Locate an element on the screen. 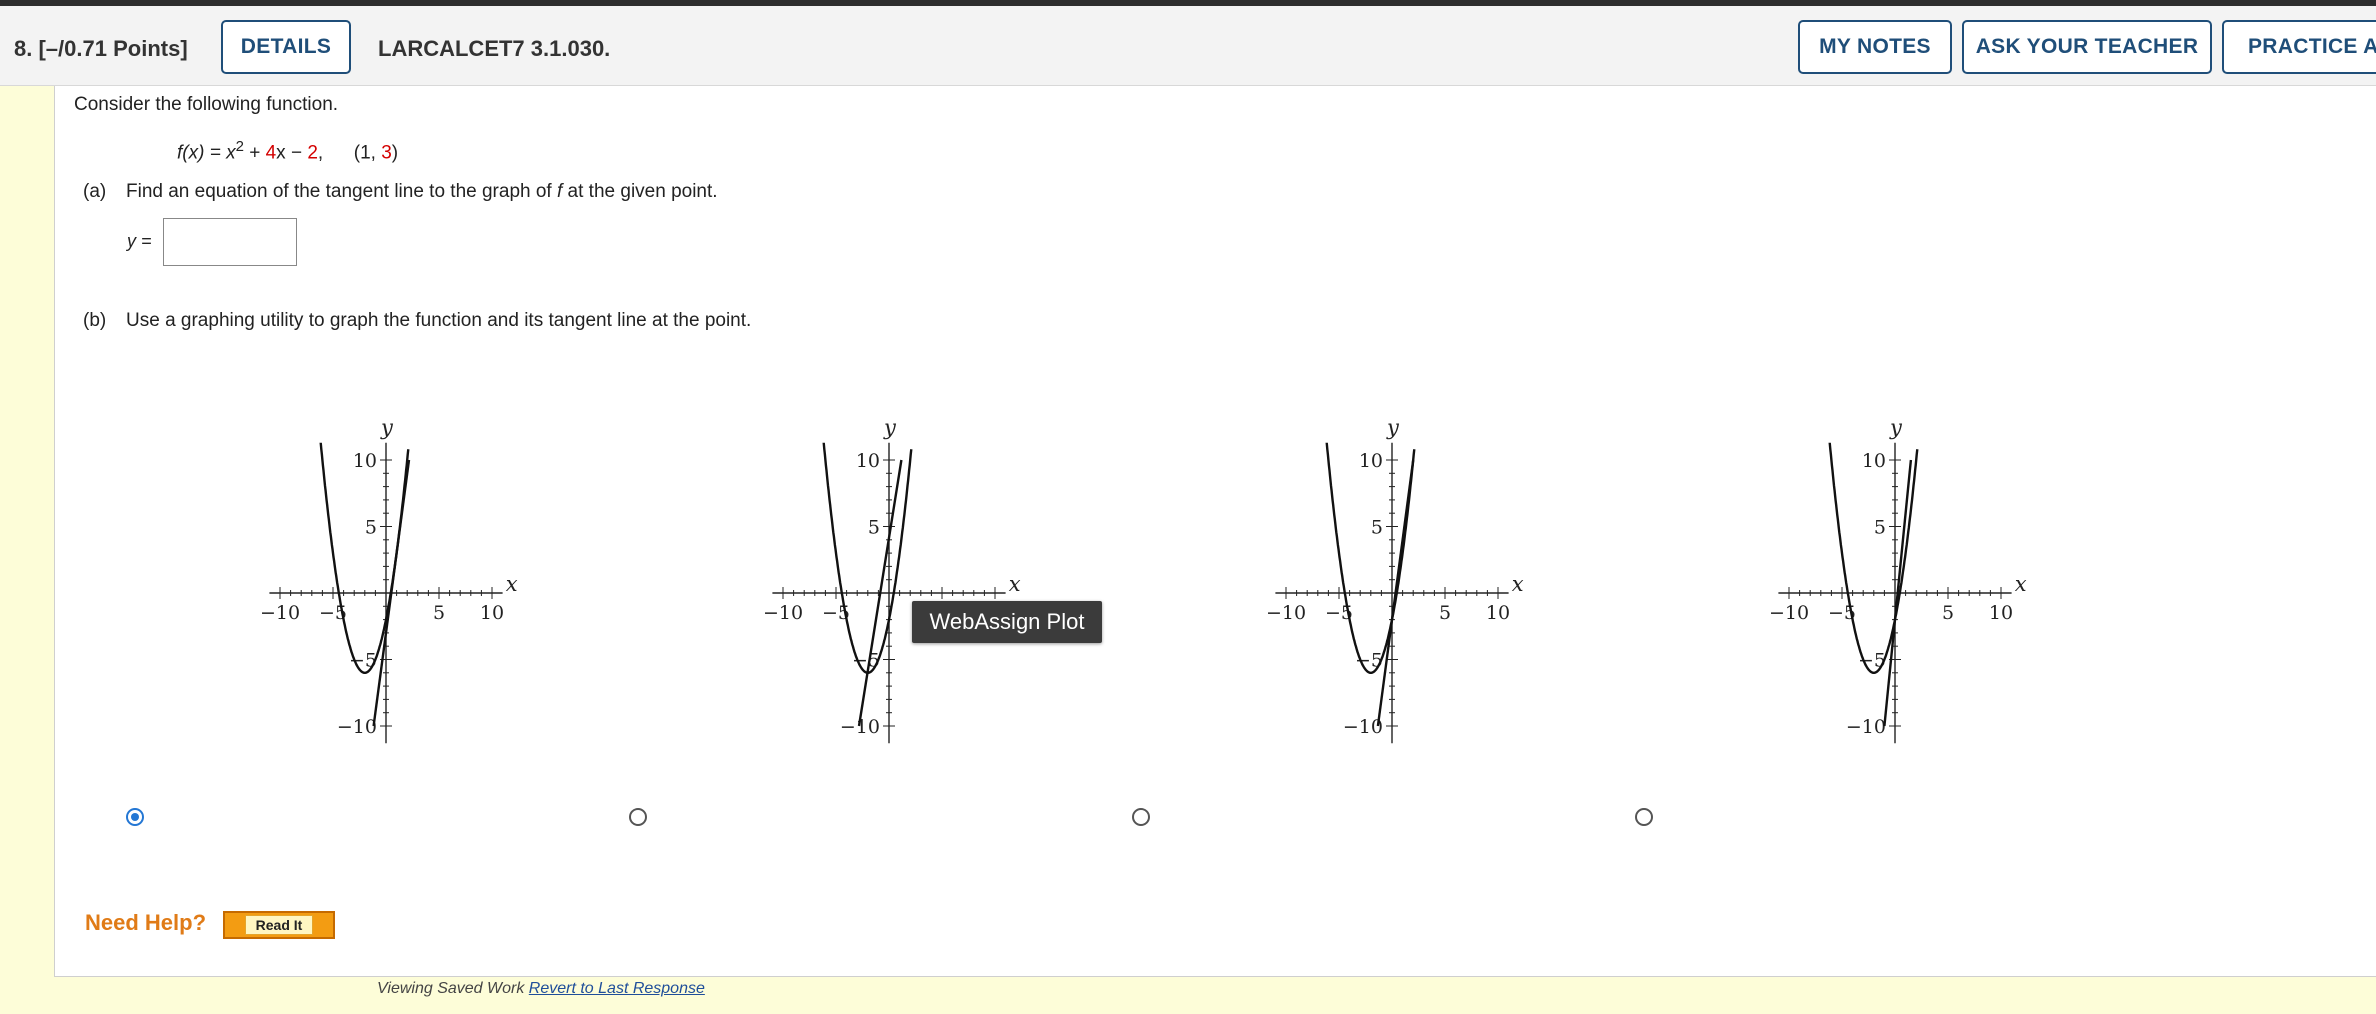  point-open: (1, is located at coordinates (367, 153).